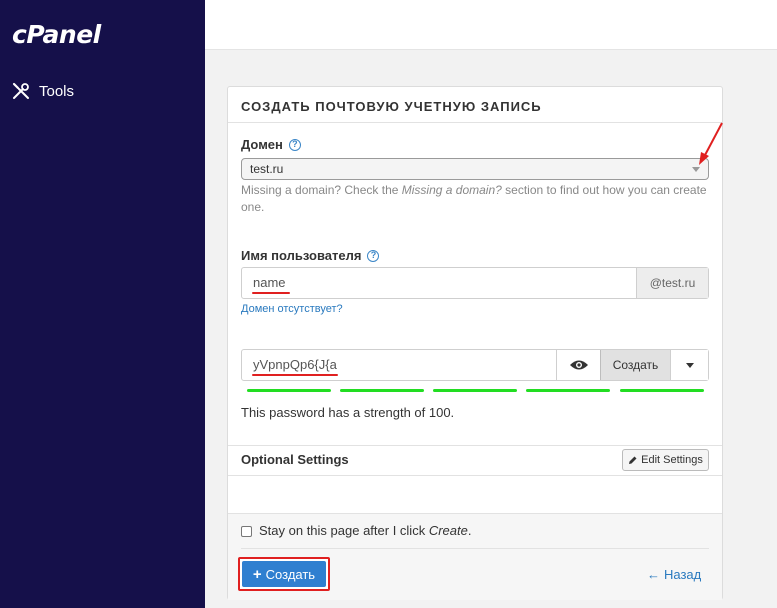 This screenshot has height=608, width=777. What do you see at coordinates (696, 169) in the screenshot?
I see `chevron-down-icon` at bounding box center [696, 169].